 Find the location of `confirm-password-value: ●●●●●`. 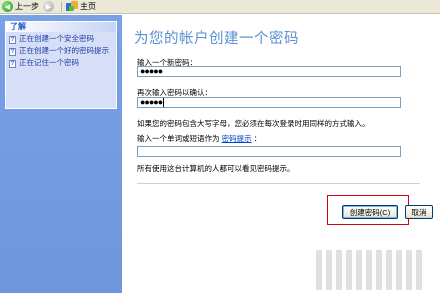

confirm-password-value: ●●●●● is located at coordinates (151, 102).